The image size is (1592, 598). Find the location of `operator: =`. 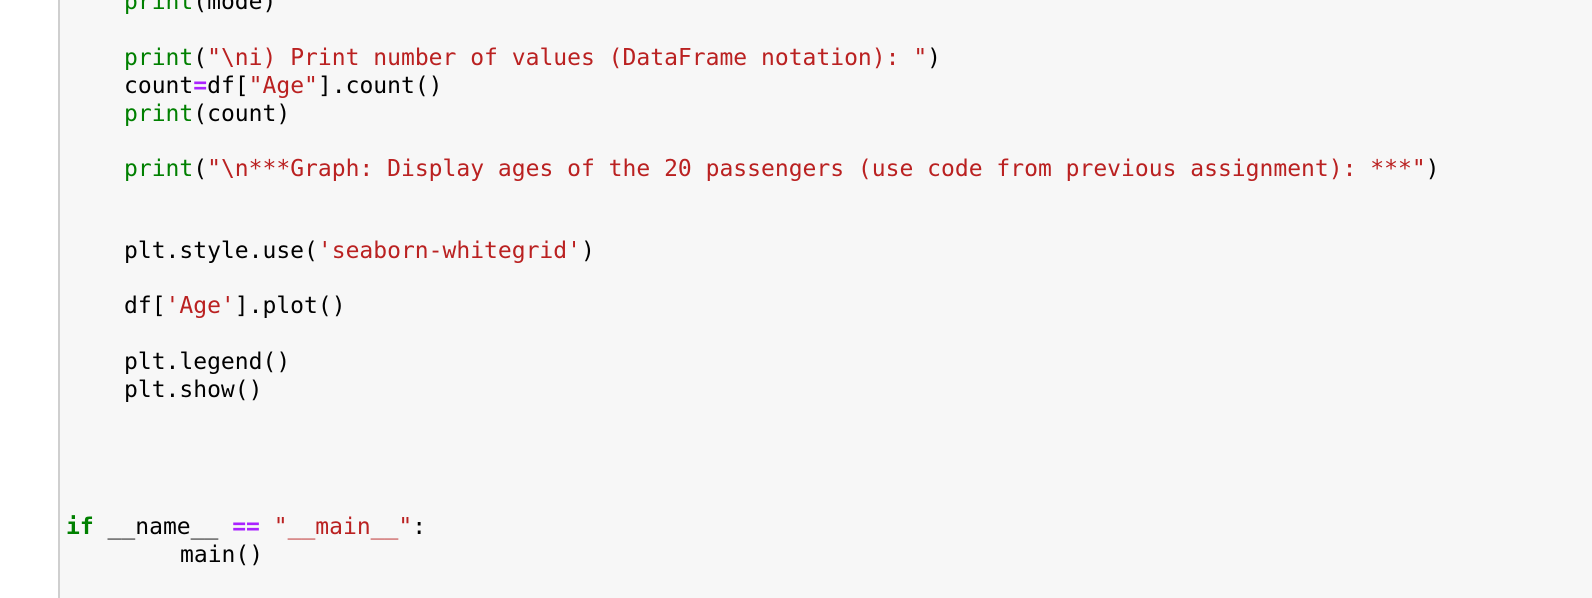

operator: = is located at coordinates (200, 86).